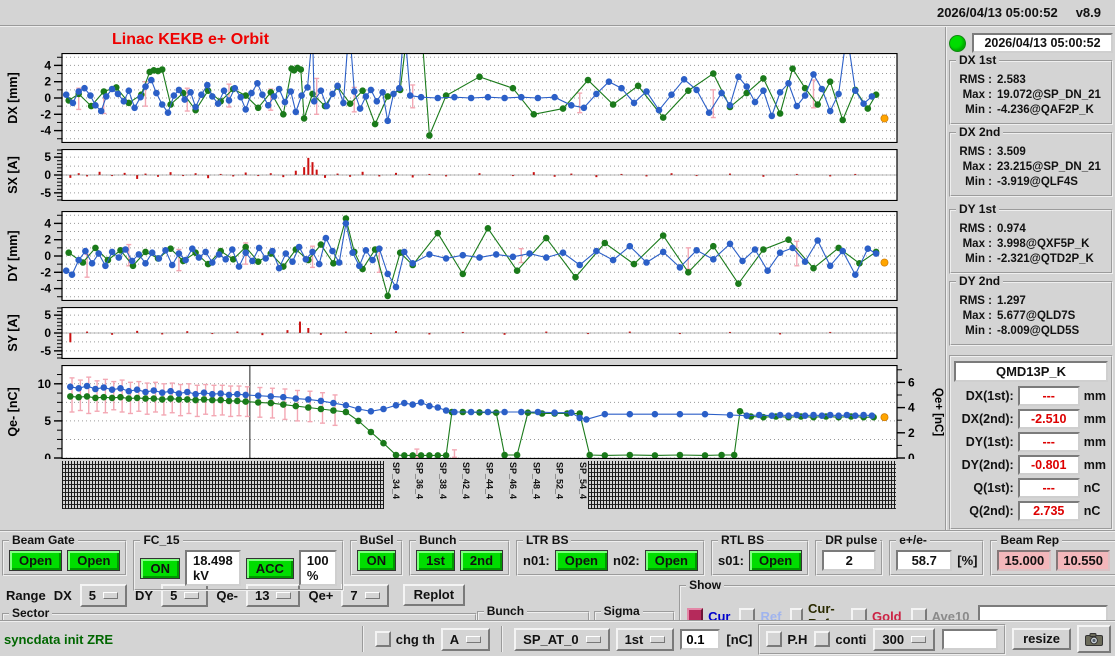 This screenshot has width=1115, height=656. What do you see at coordinates (1029, 110) in the screenshot?
I see `dx1-min: Min : -4.236@QAF2P_K` at bounding box center [1029, 110].